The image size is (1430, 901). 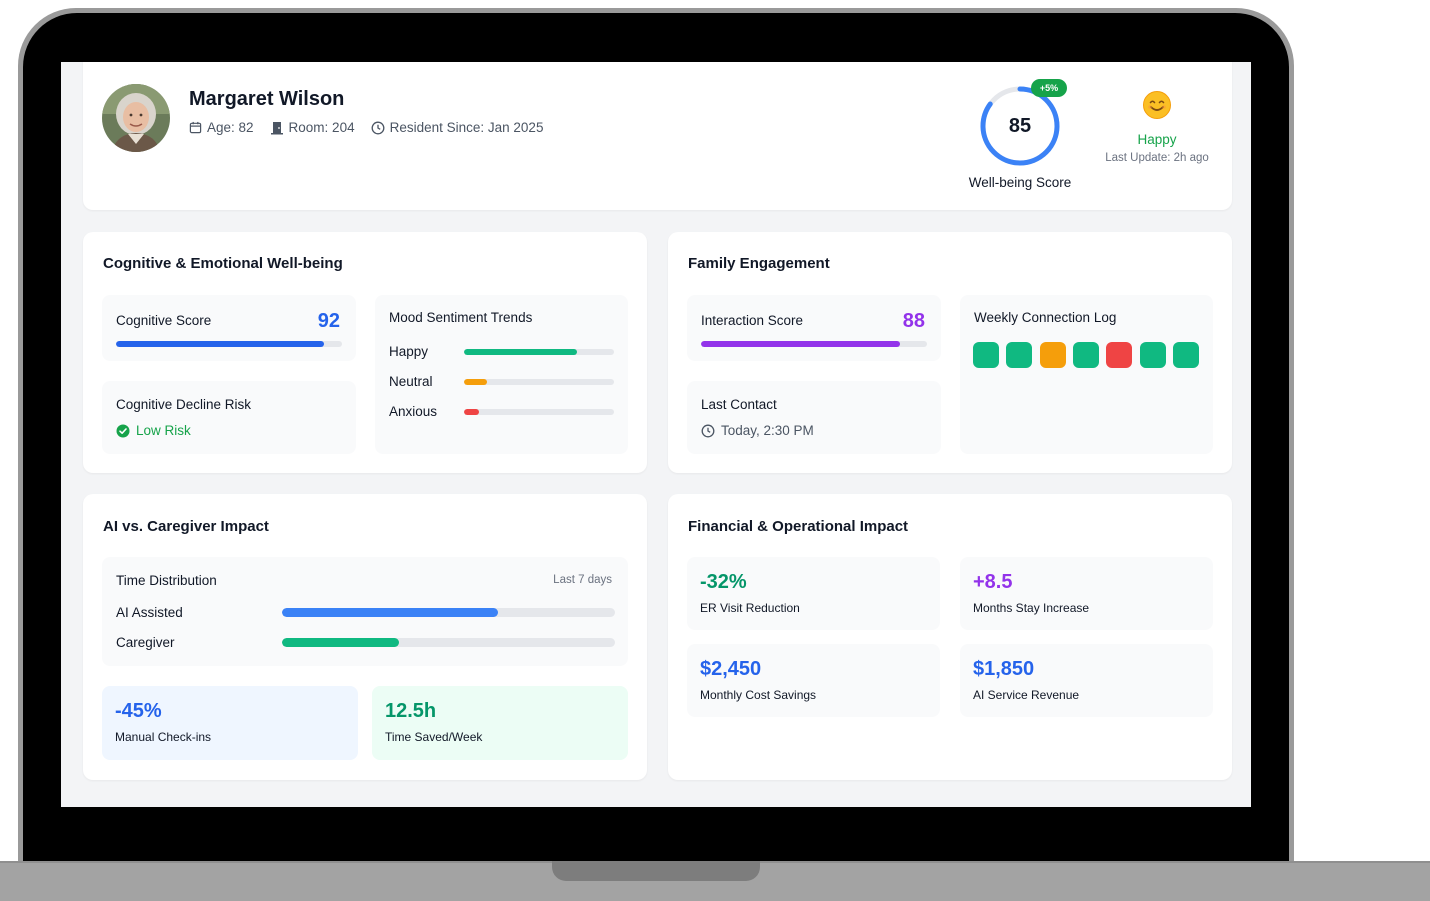 What do you see at coordinates (752, 320) in the screenshot?
I see `interaction-score-label: Interaction Score` at bounding box center [752, 320].